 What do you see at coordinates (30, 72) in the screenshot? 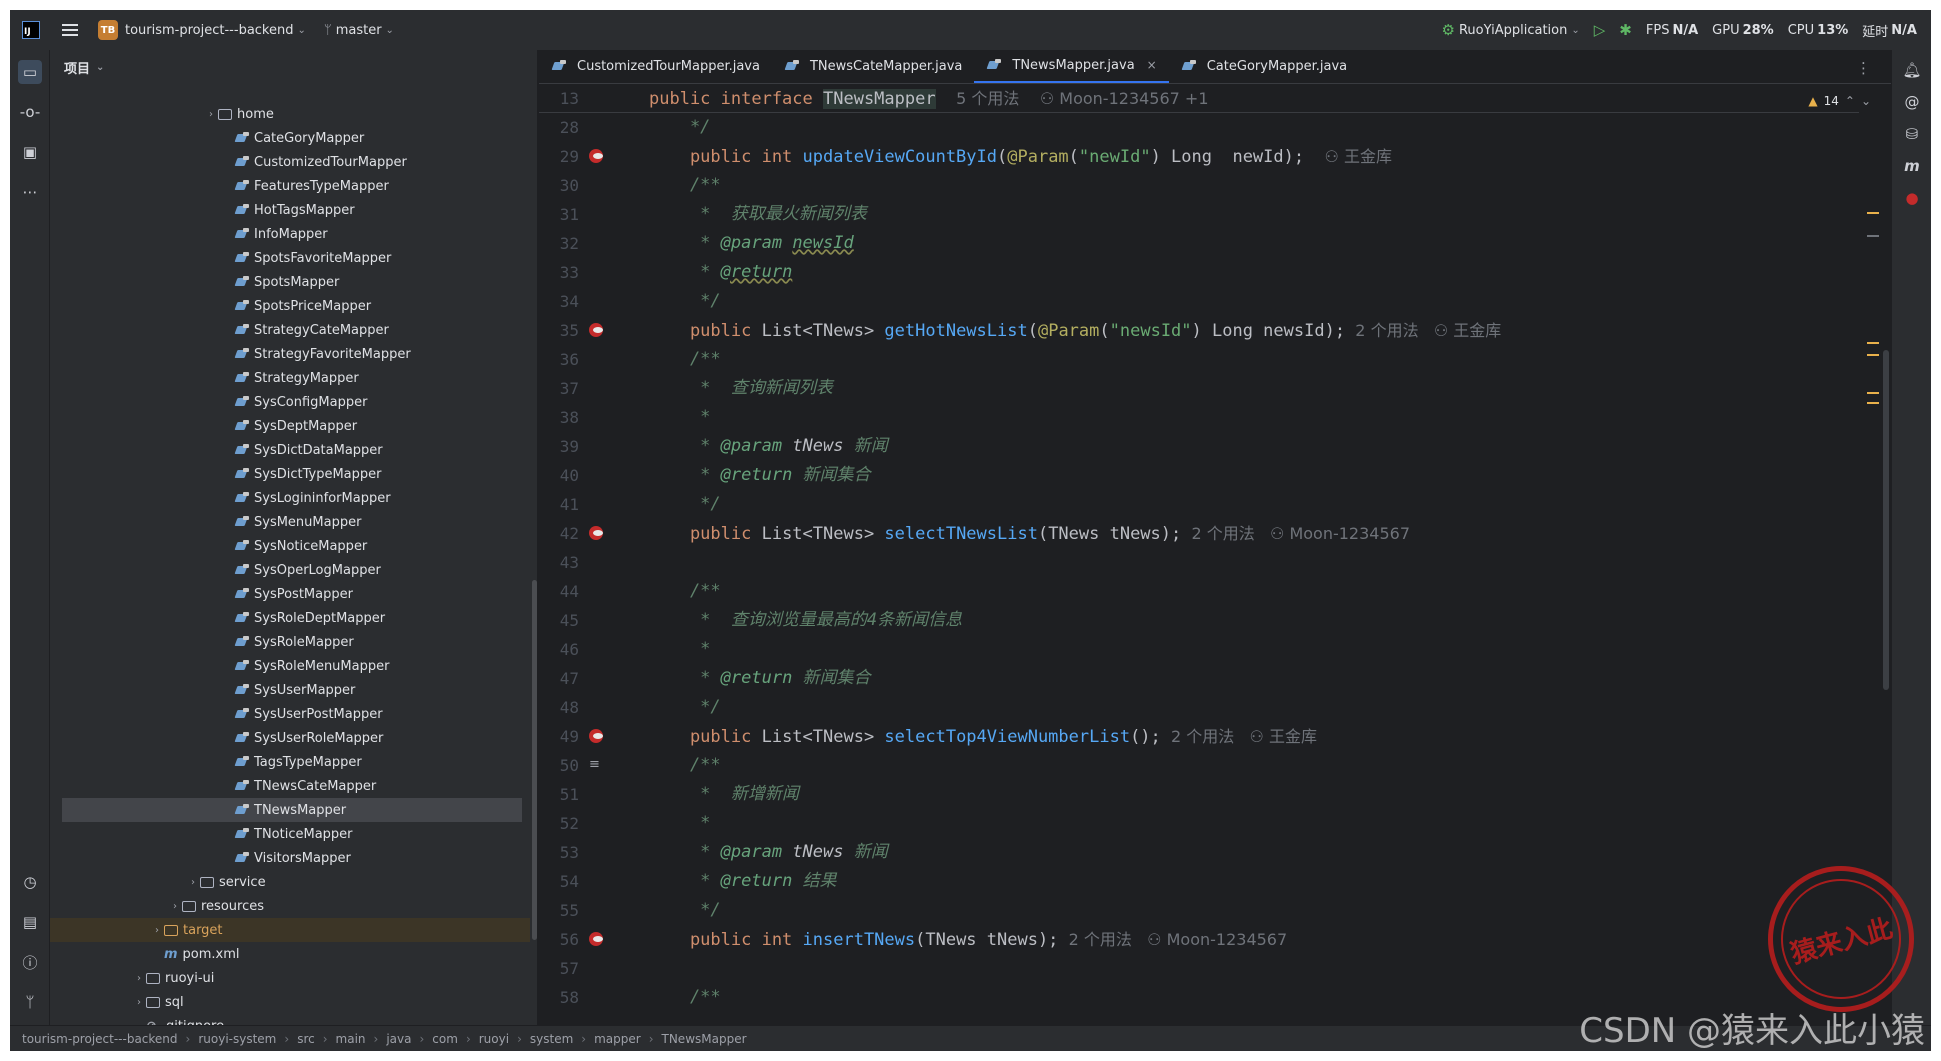
I see `project-folder-icon: ▭` at bounding box center [30, 72].